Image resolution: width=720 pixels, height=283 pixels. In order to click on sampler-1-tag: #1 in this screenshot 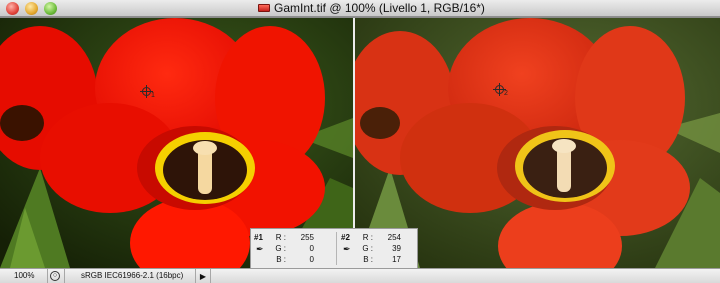, I will do `click(258, 237)`.